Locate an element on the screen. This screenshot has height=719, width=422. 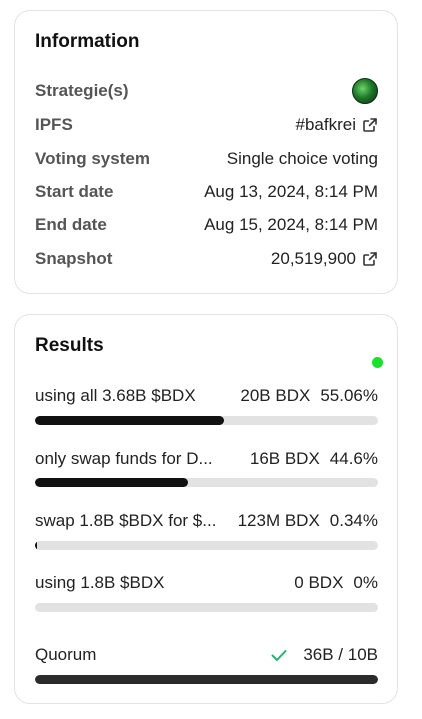
snapshot-link: 20,519,900 is located at coordinates (324, 259).